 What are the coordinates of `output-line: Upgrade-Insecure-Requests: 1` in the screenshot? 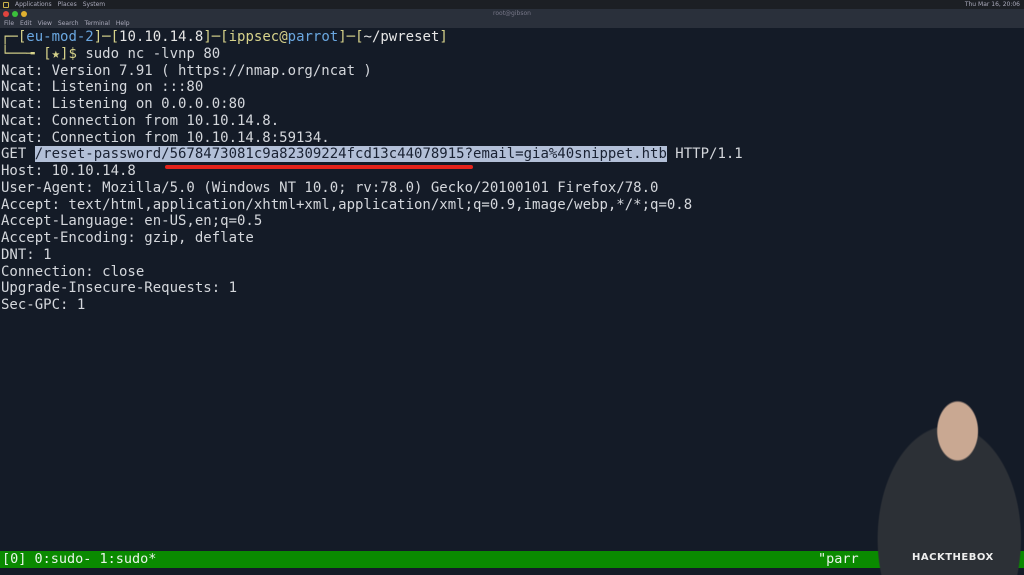 It's located at (119, 288).